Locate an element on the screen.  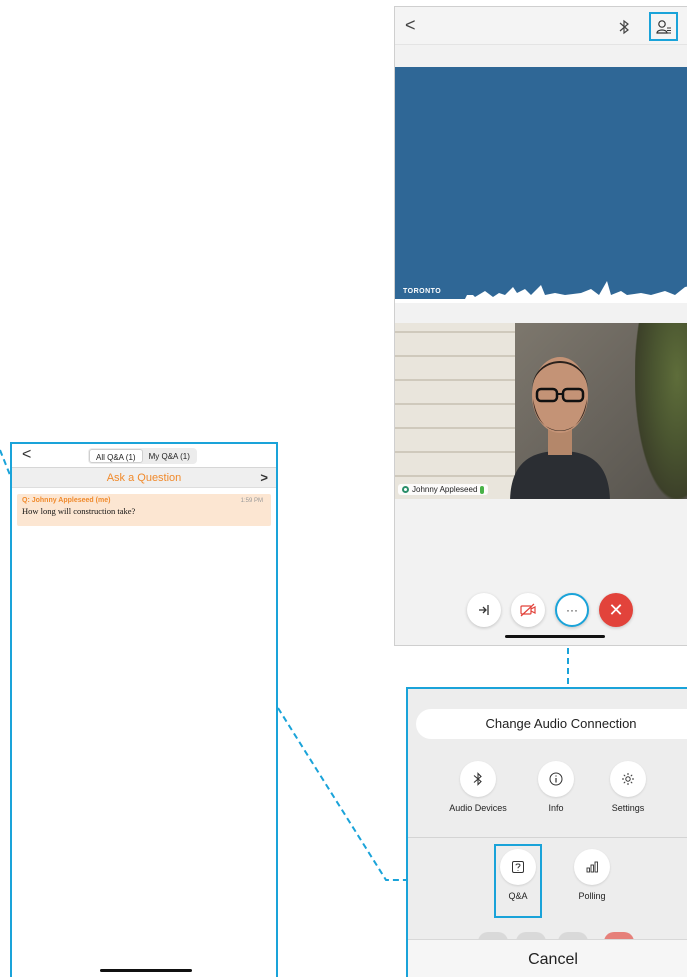
participants-button is located at coordinates (663, 26).